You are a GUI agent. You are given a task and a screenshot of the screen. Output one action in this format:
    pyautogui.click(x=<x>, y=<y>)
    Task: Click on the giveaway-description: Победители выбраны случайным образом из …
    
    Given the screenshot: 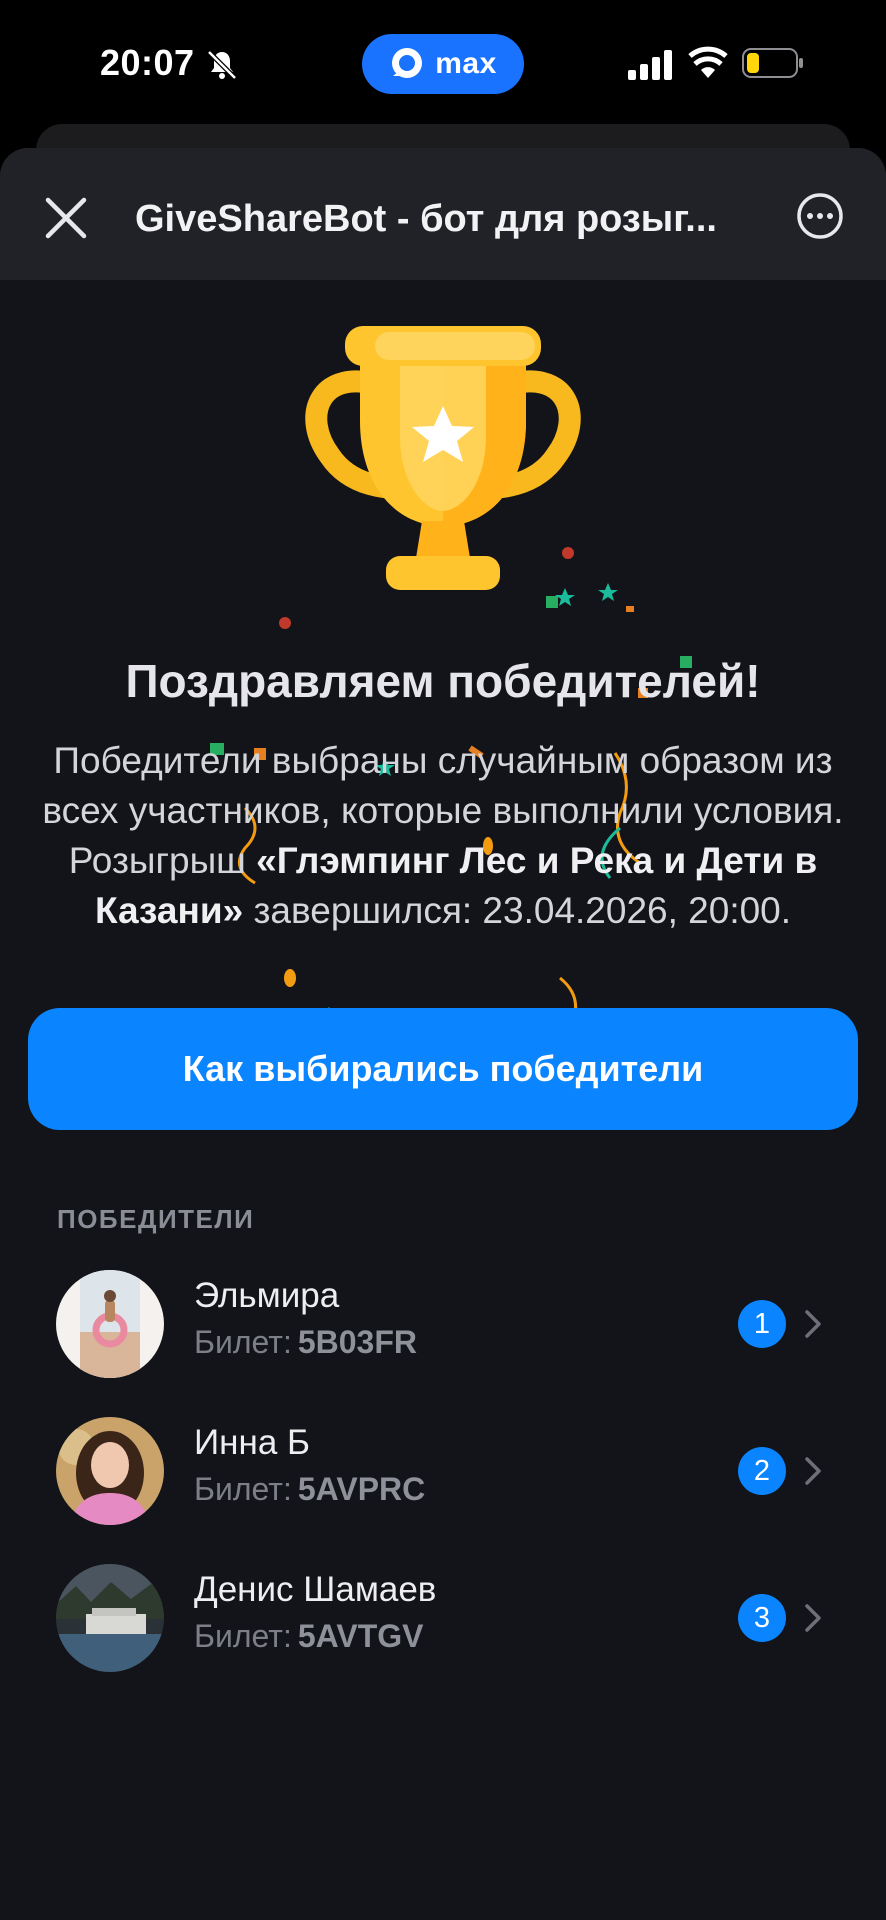 What is the action you would take?
    pyautogui.click(x=443, y=836)
    